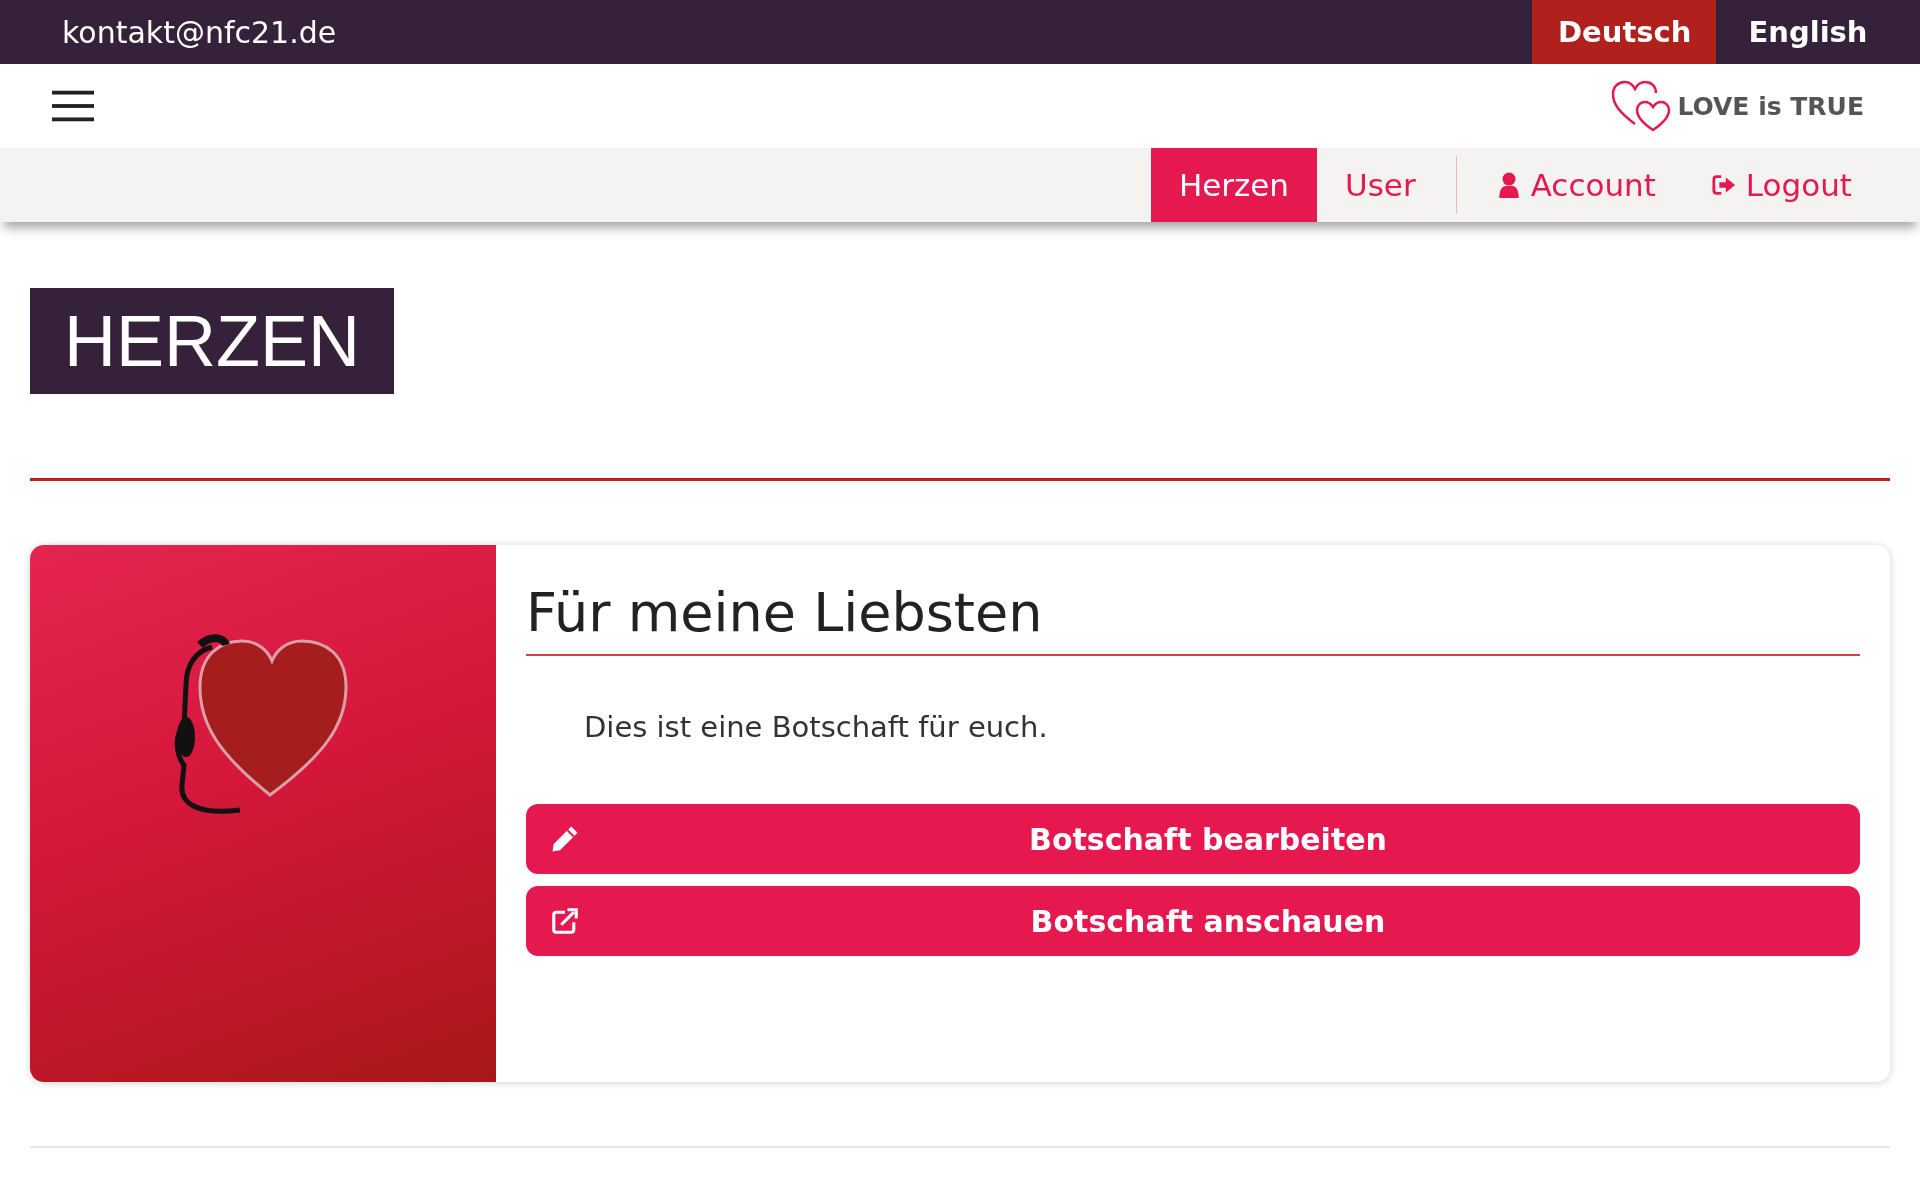 The height and width of the screenshot is (1200, 1920). I want to click on nav-link: User, so click(1380, 185).